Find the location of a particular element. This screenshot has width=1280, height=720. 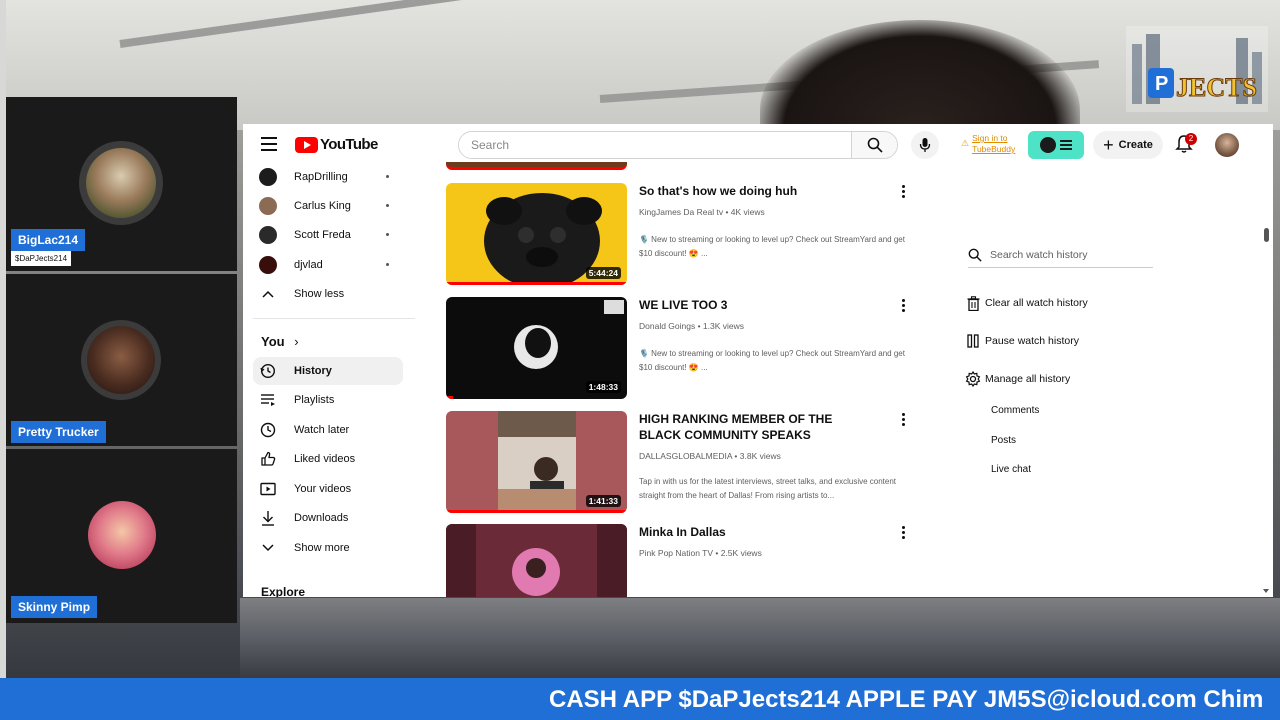

video-title: So that's how we doing huh is located at coordinates (754, 191).